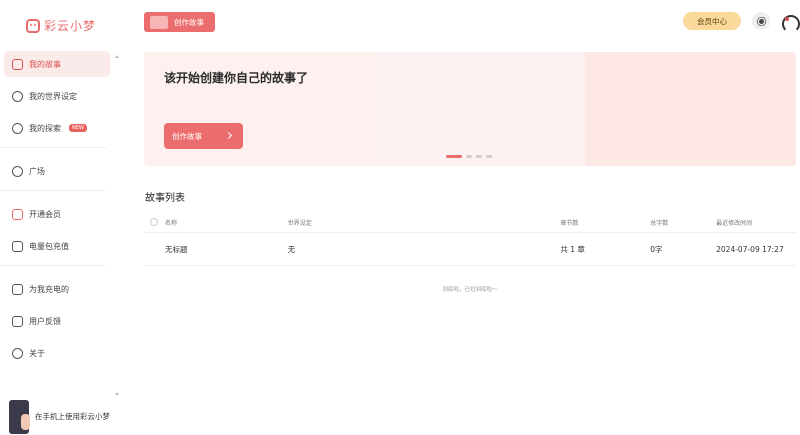  Describe the element at coordinates (57, 353) in the screenshot. I see `sidebar-item-about: 关于` at that location.